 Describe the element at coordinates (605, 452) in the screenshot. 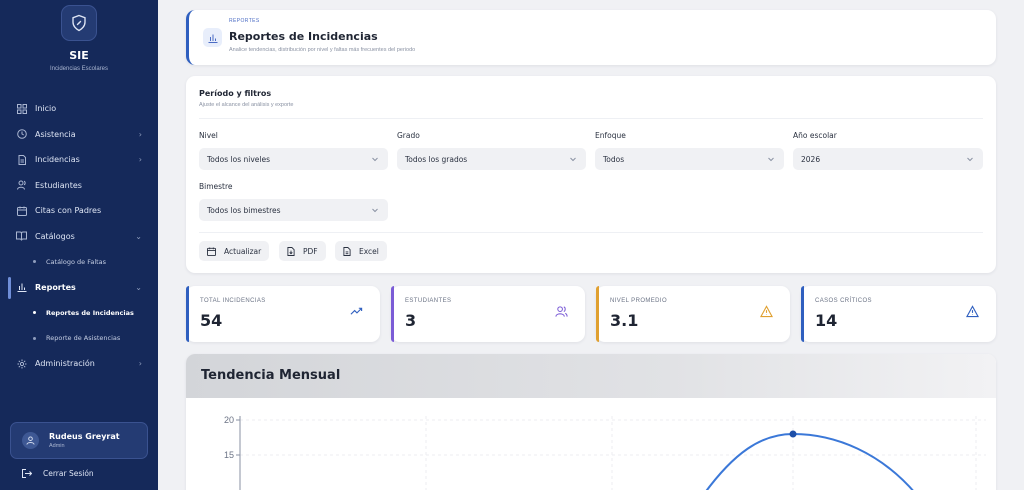

I see `trend-chart: 2015` at that location.